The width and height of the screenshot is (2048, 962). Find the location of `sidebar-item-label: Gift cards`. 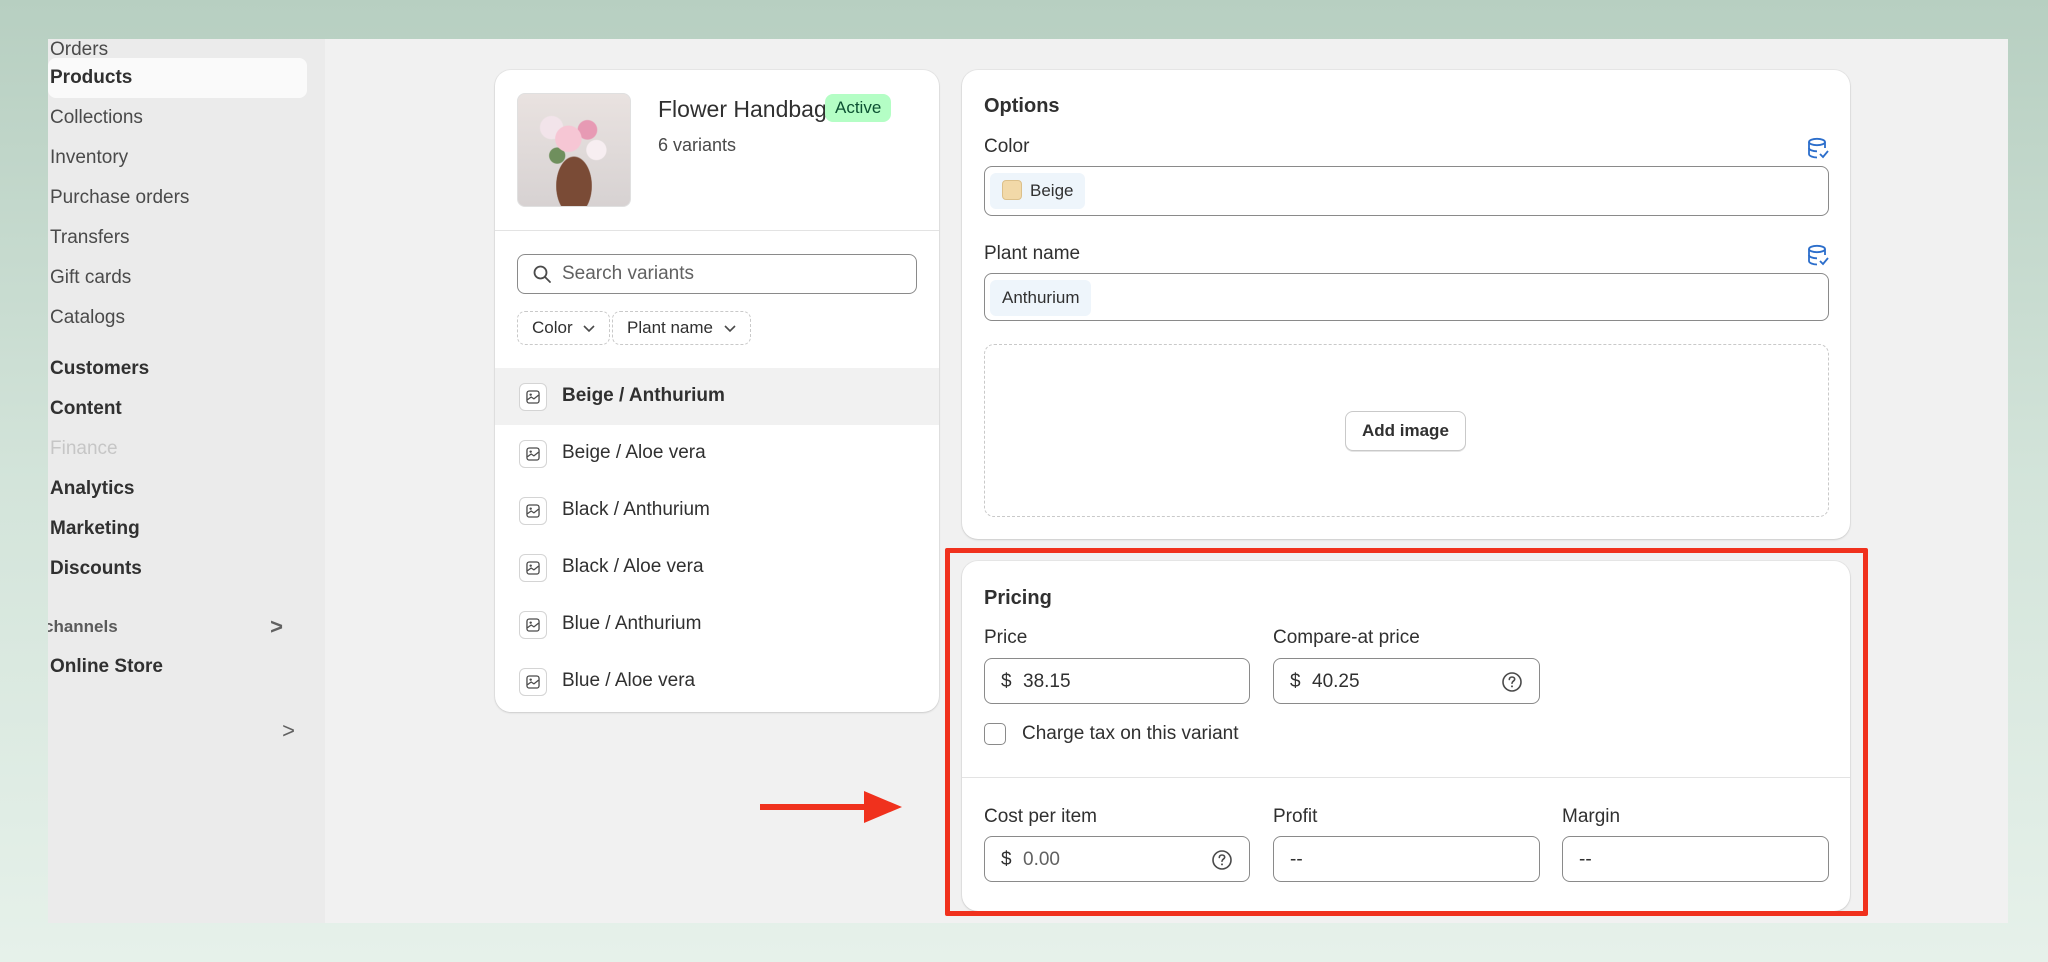

sidebar-item-label: Gift cards is located at coordinates (91, 277).